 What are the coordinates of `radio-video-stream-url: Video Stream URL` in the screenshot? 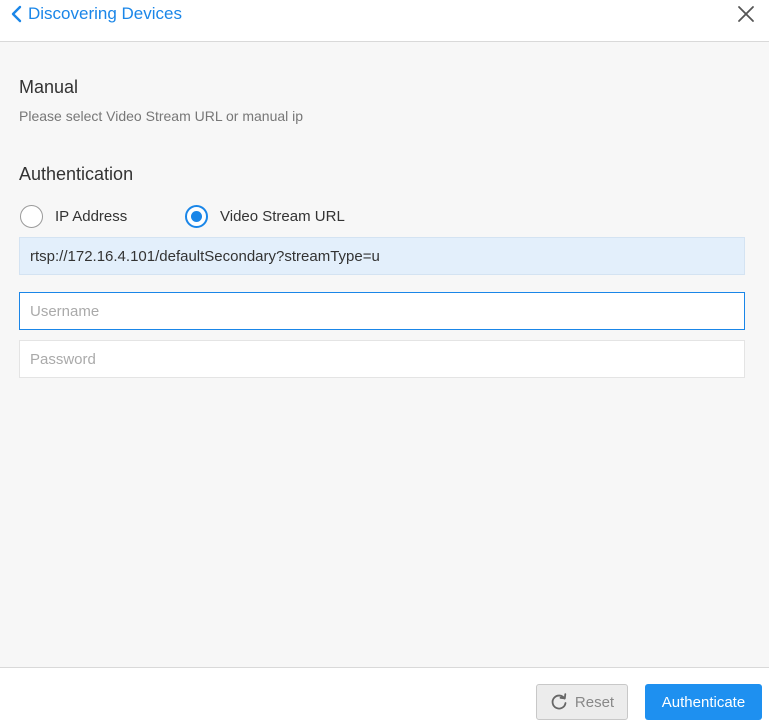 It's located at (265, 216).